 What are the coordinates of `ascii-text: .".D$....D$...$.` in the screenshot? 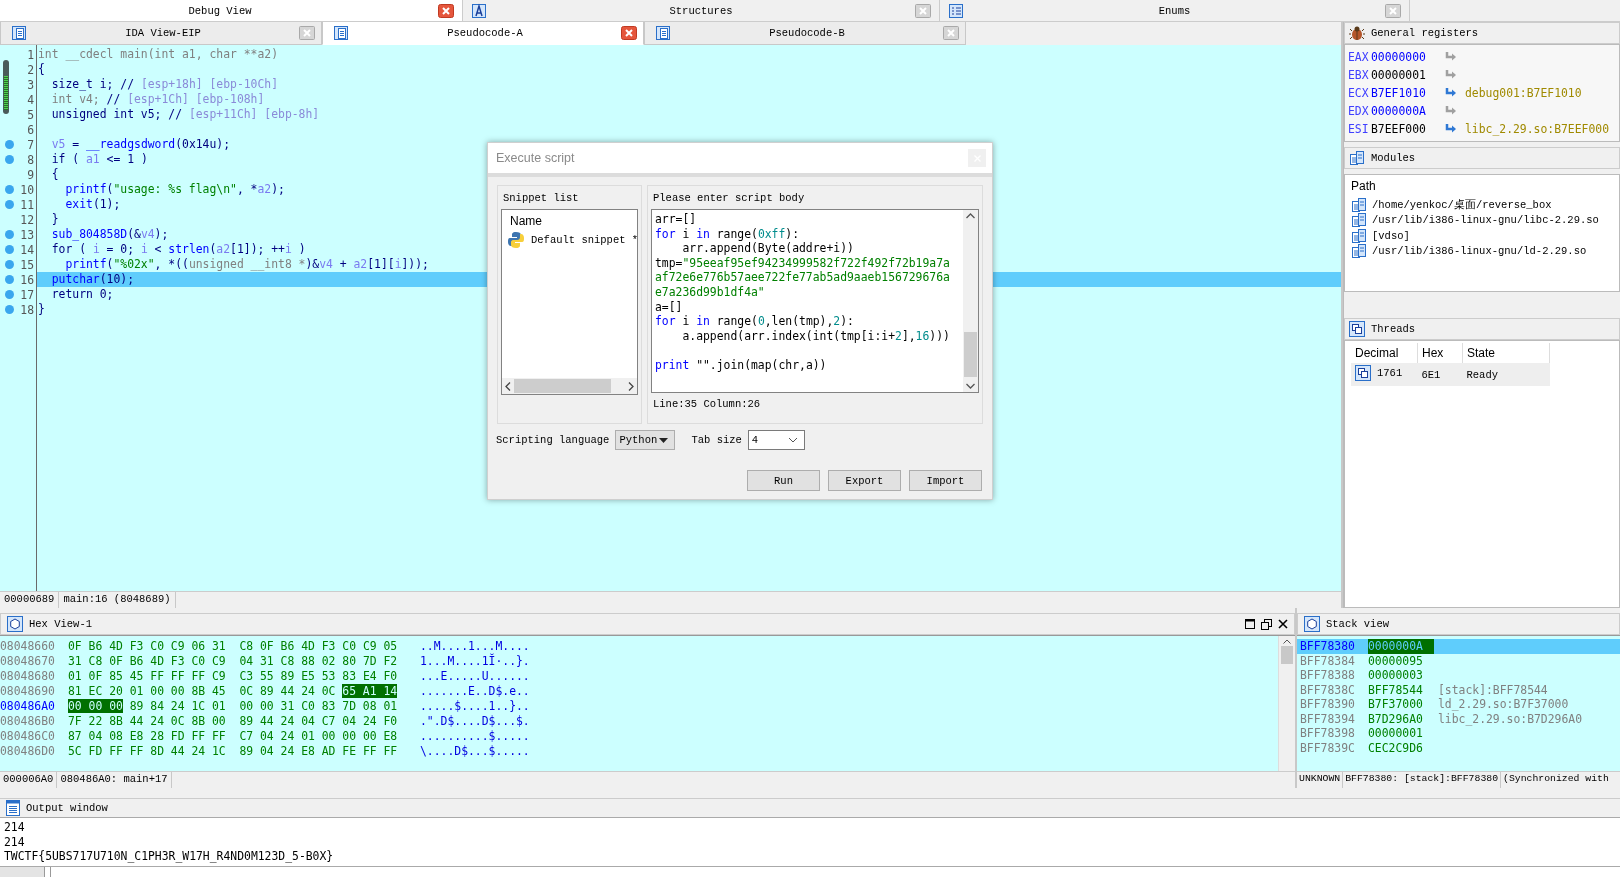 It's located at (475, 721).